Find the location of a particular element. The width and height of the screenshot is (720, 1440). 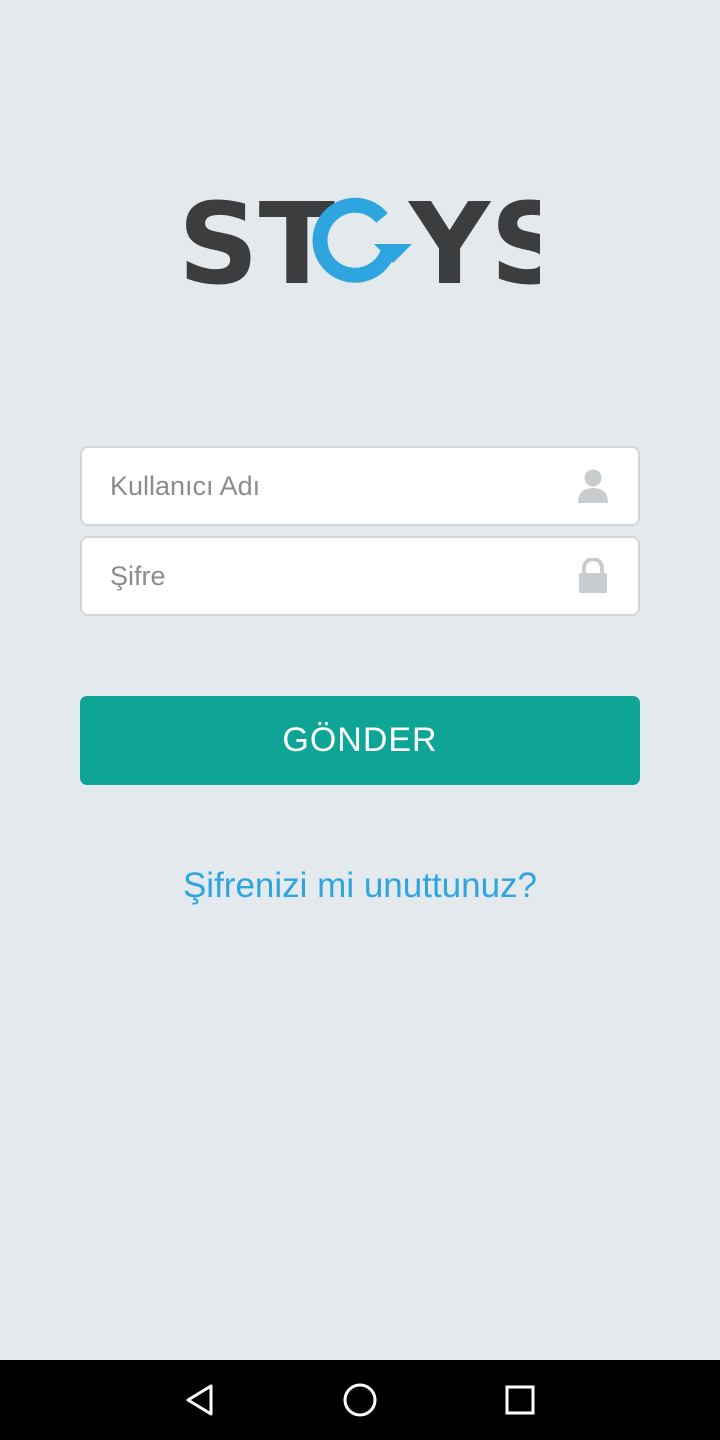

back-triangle-icon is located at coordinates (199, 1400).